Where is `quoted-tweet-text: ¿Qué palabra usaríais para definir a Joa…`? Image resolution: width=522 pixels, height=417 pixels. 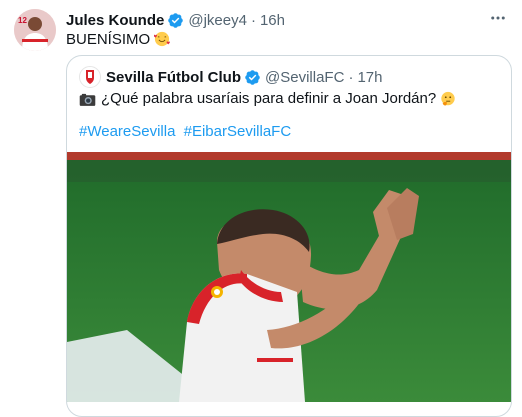 quoted-tweet-text: ¿Qué palabra usaríais para definir a Joa… is located at coordinates (267, 99).